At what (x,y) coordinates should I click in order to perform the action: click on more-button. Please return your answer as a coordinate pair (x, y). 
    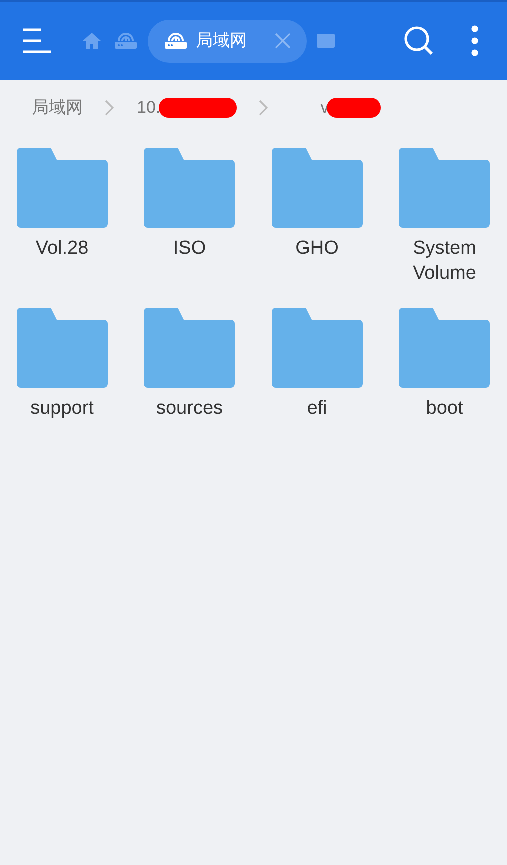
    Looking at the image, I should click on (475, 41).